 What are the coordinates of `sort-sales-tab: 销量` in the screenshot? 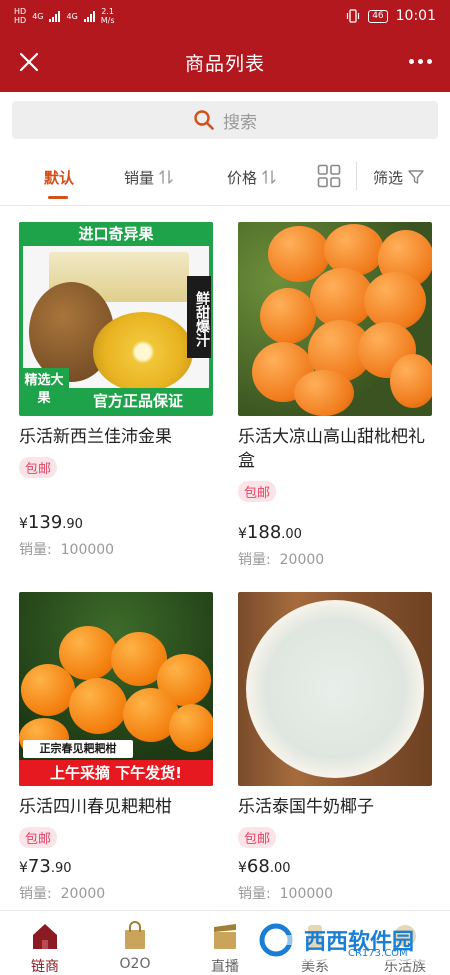 It's located at (149, 177).